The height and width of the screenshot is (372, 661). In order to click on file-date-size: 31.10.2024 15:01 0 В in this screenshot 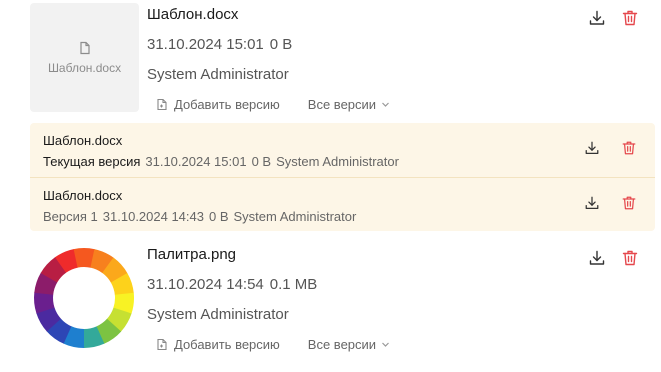, I will do `click(219, 44)`.